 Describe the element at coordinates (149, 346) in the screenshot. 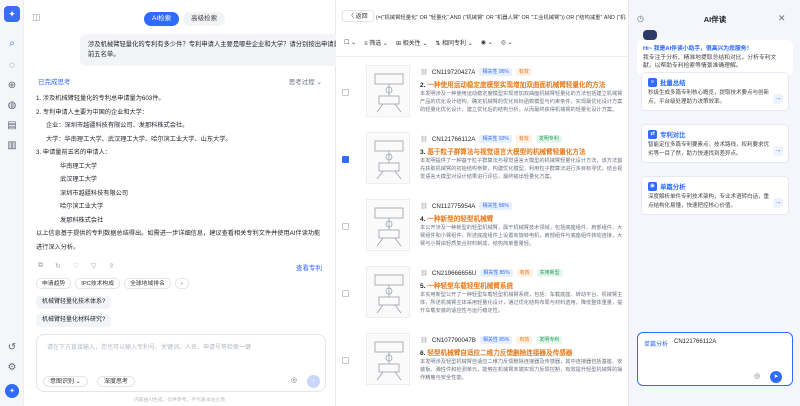

I see `chat-input-placeholder: 请在下方直接输入，您也可以输入专利号、关键词、人名、申请号等检索一键` at that location.